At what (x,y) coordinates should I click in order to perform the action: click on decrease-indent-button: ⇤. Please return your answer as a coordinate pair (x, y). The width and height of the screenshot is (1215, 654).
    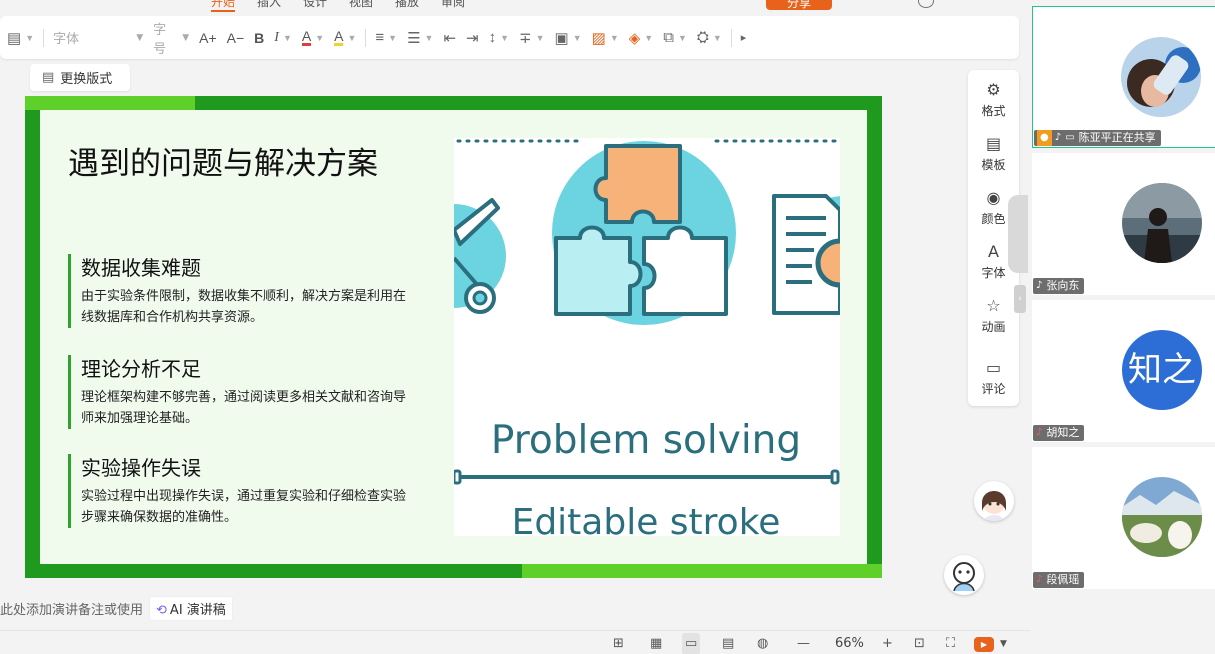
    Looking at the image, I should click on (449, 38).